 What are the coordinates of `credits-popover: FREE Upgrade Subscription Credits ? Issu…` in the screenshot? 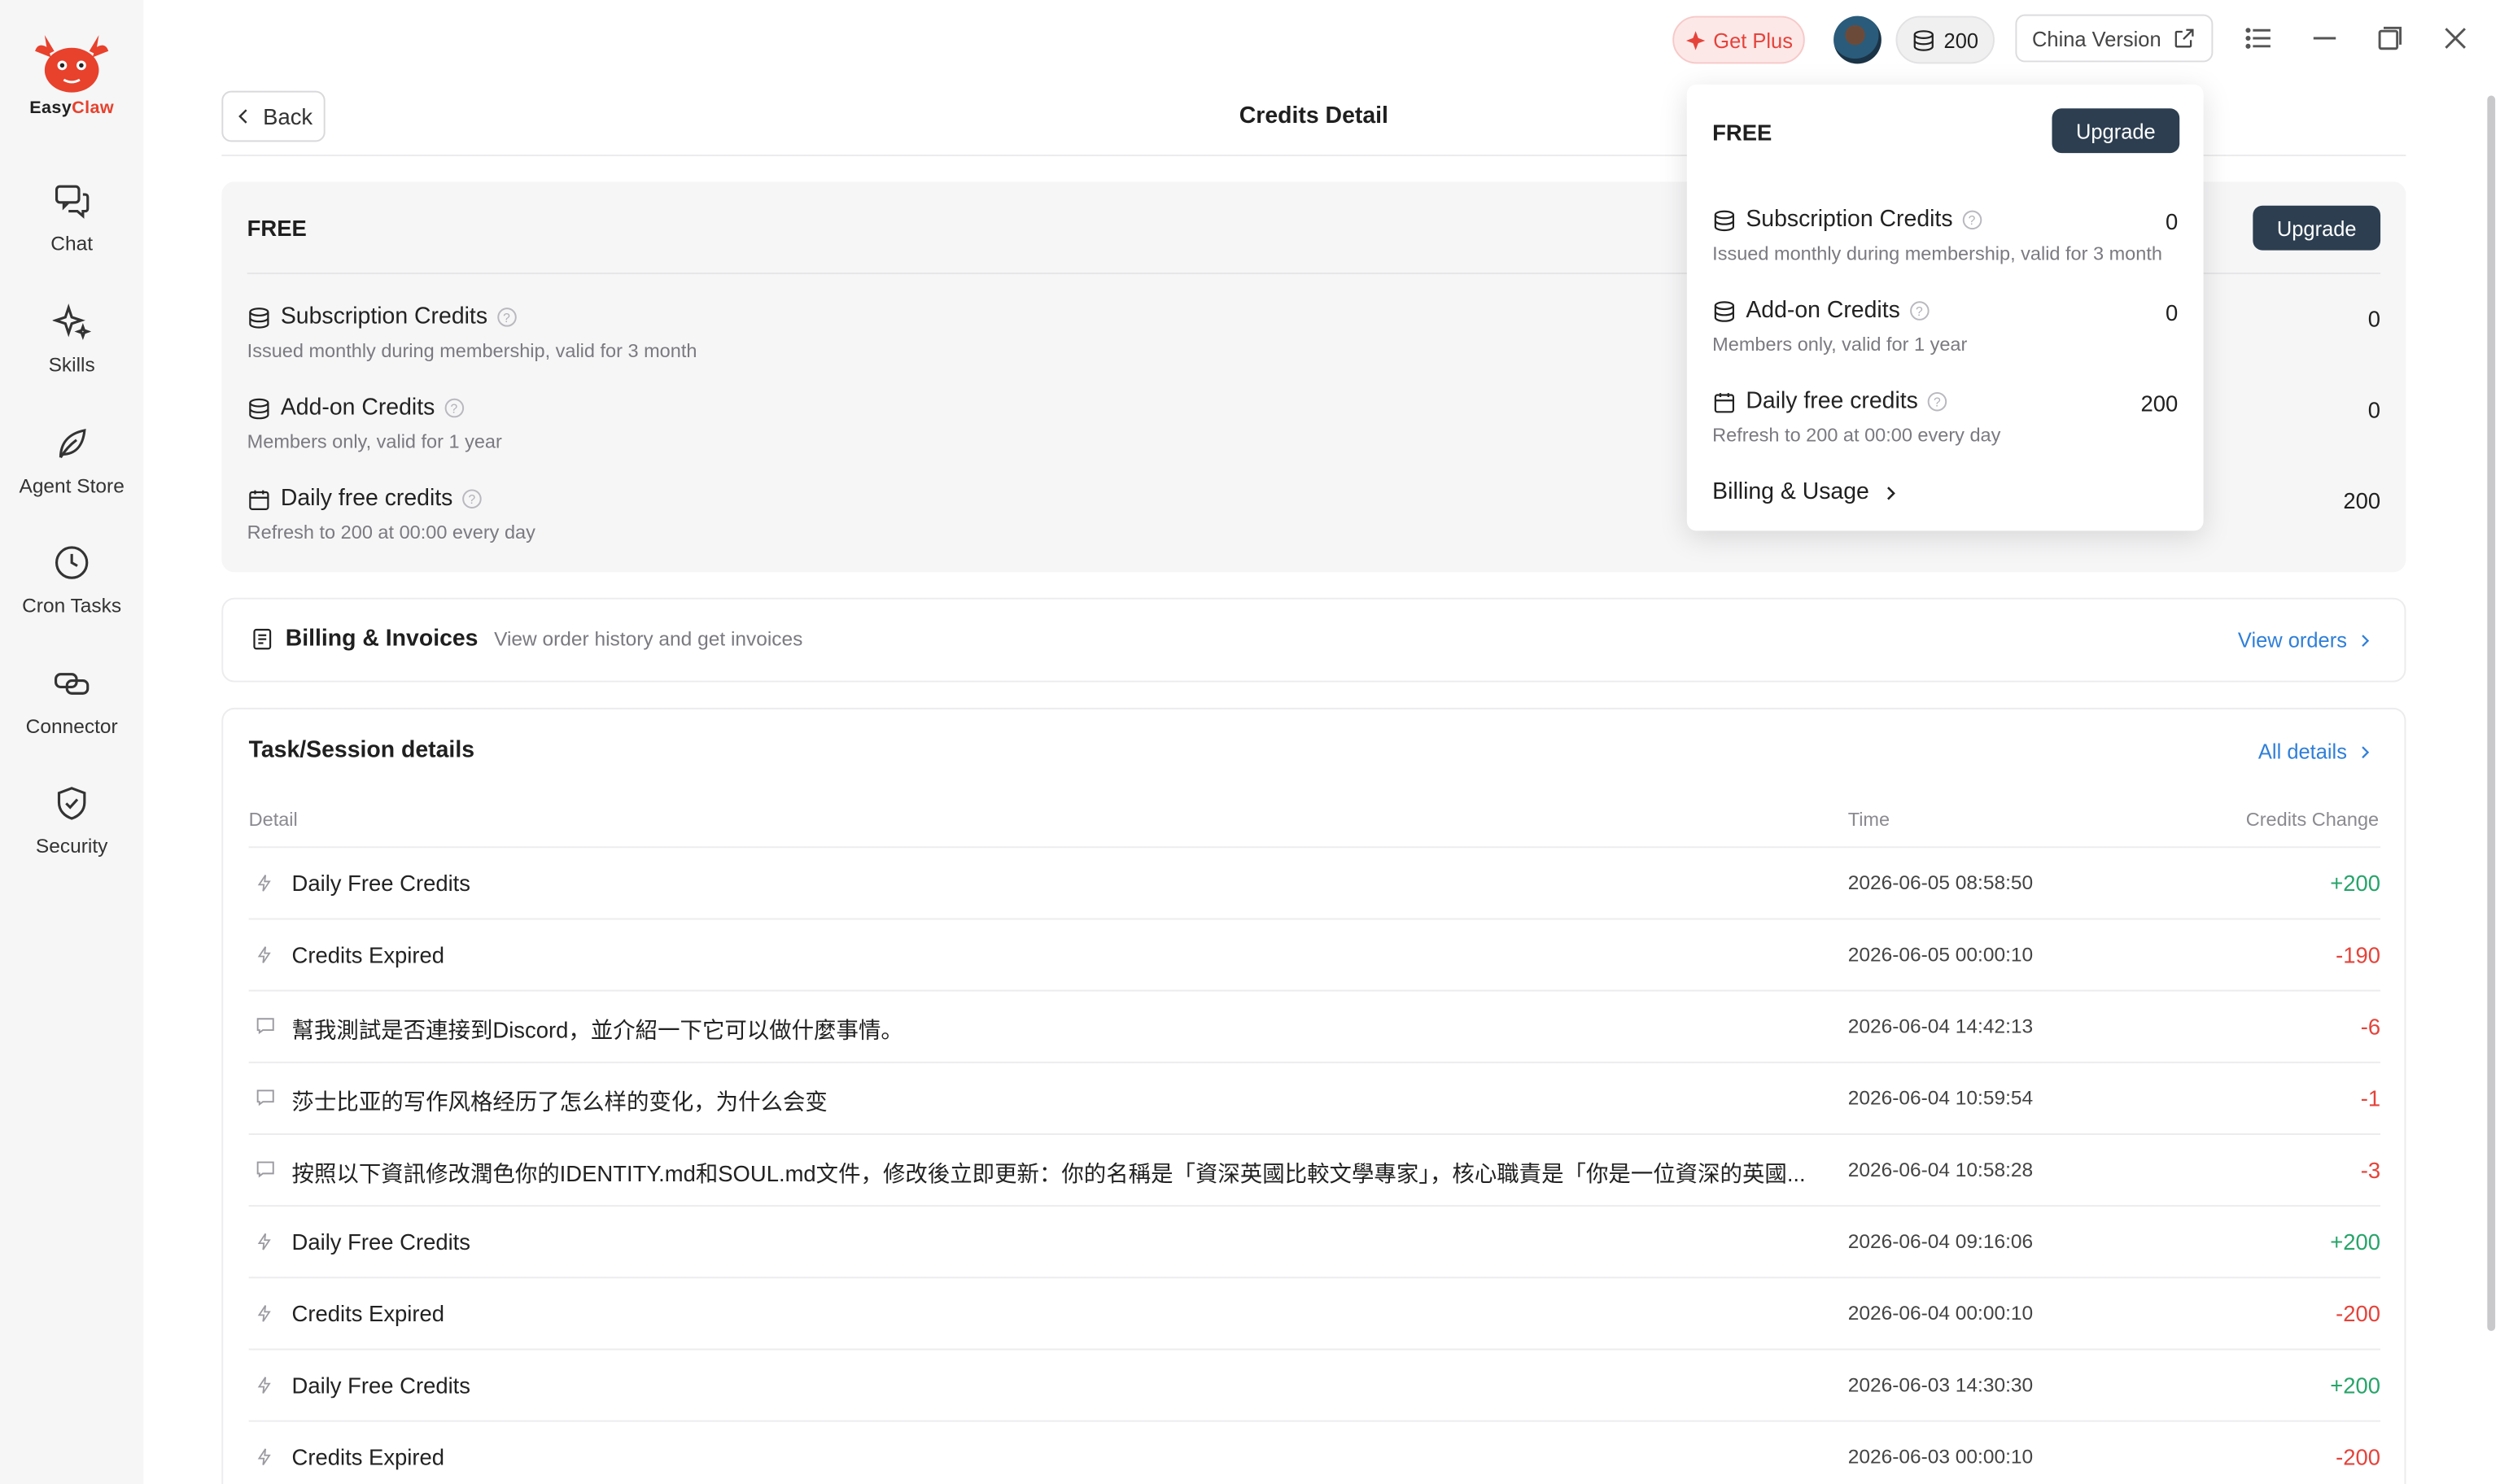 It's located at (1945, 307).